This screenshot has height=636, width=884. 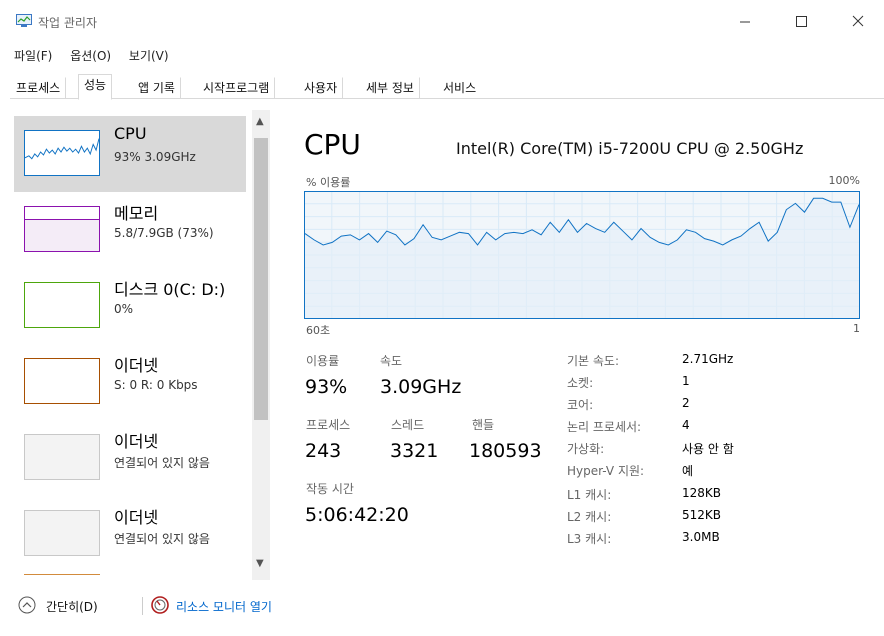 I want to click on spec-value: 사용 안 함, so click(x=708, y=449).